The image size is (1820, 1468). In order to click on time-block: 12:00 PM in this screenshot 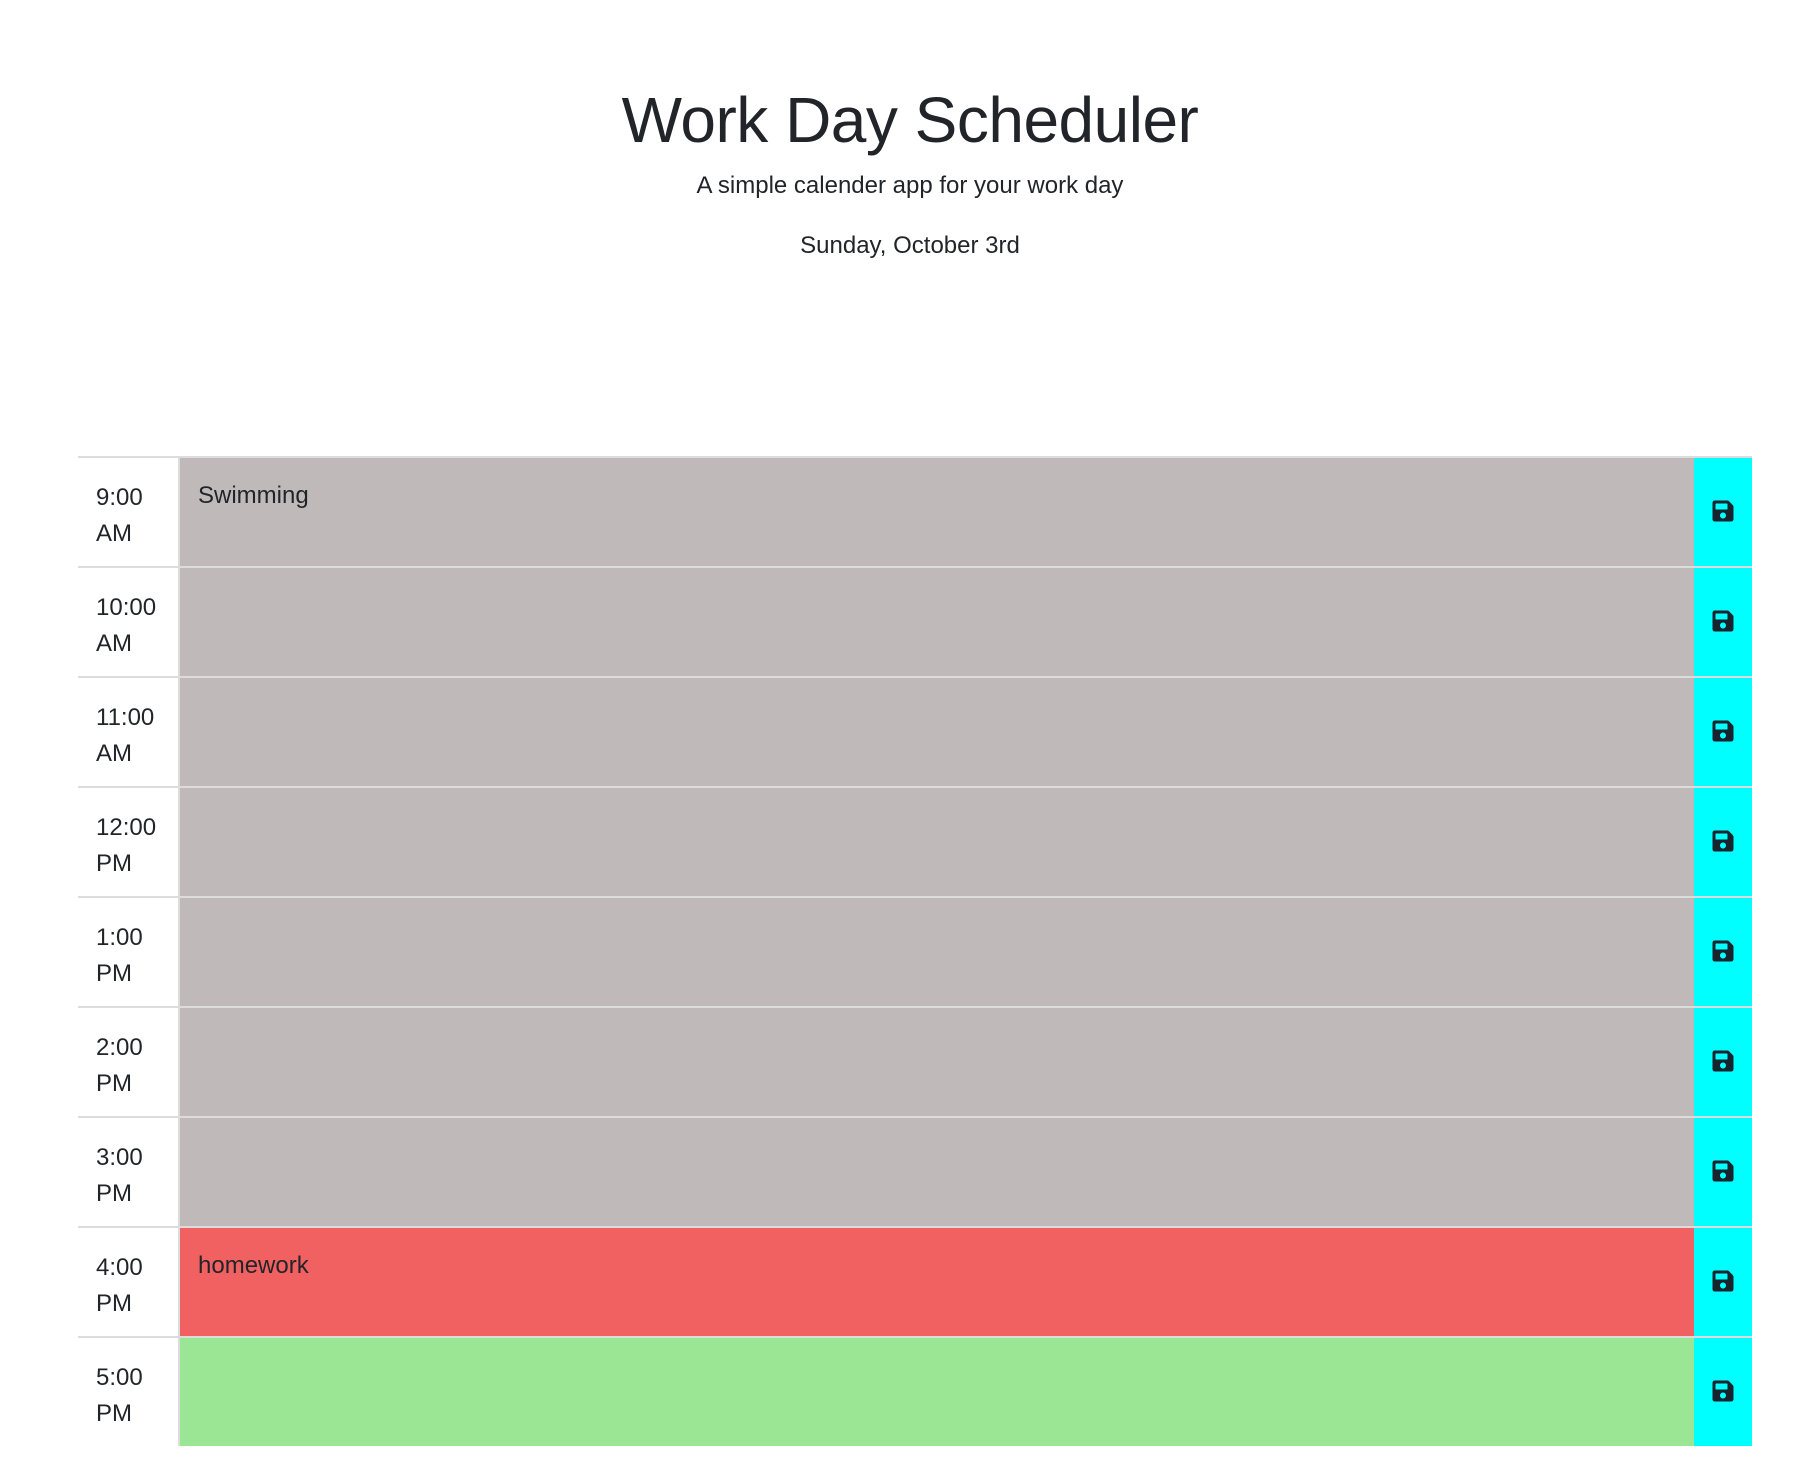, I will do `click(915, 841)`.